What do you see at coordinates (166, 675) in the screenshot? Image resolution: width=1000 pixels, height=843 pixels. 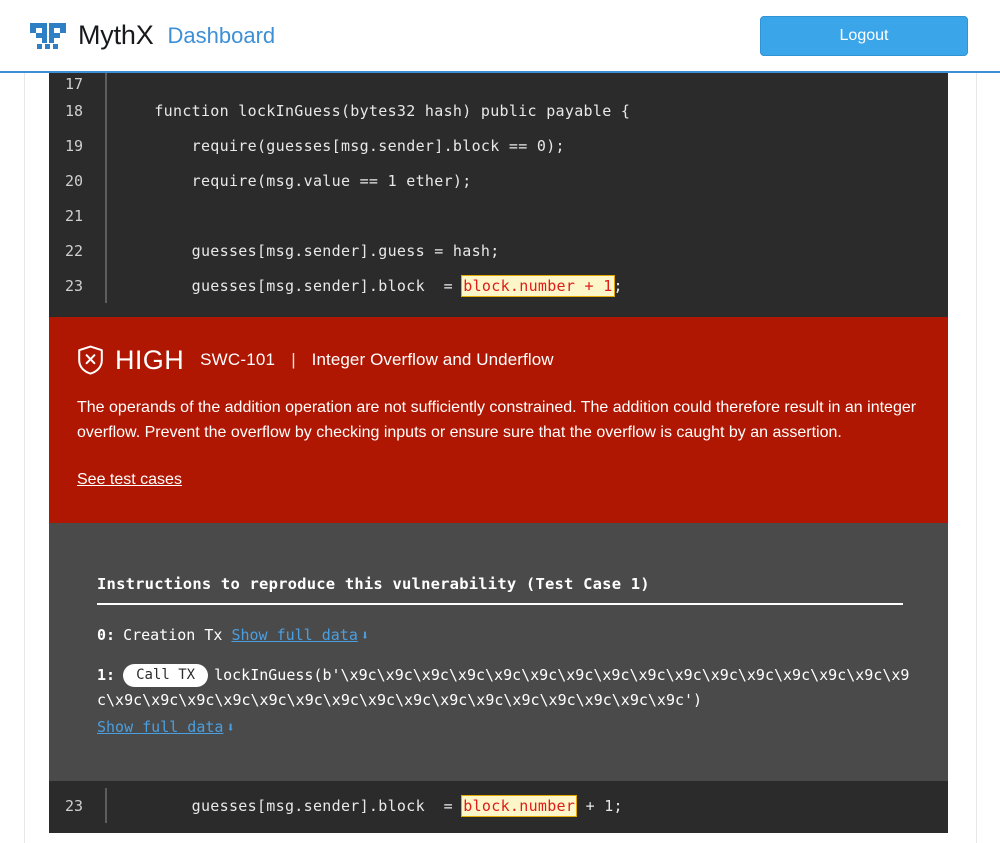 I see `call-tx-badge: Call TX` at bounding box center [166, 675].